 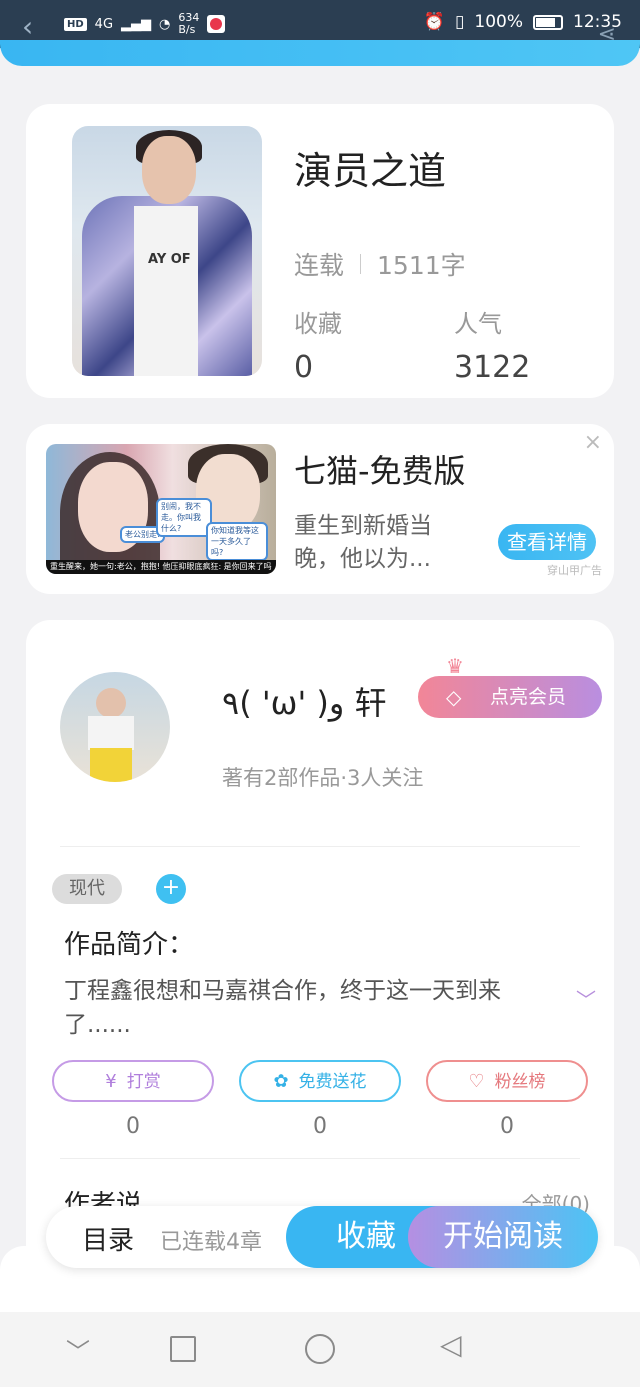 I want to click on avatar, so click(x=115, y=727).